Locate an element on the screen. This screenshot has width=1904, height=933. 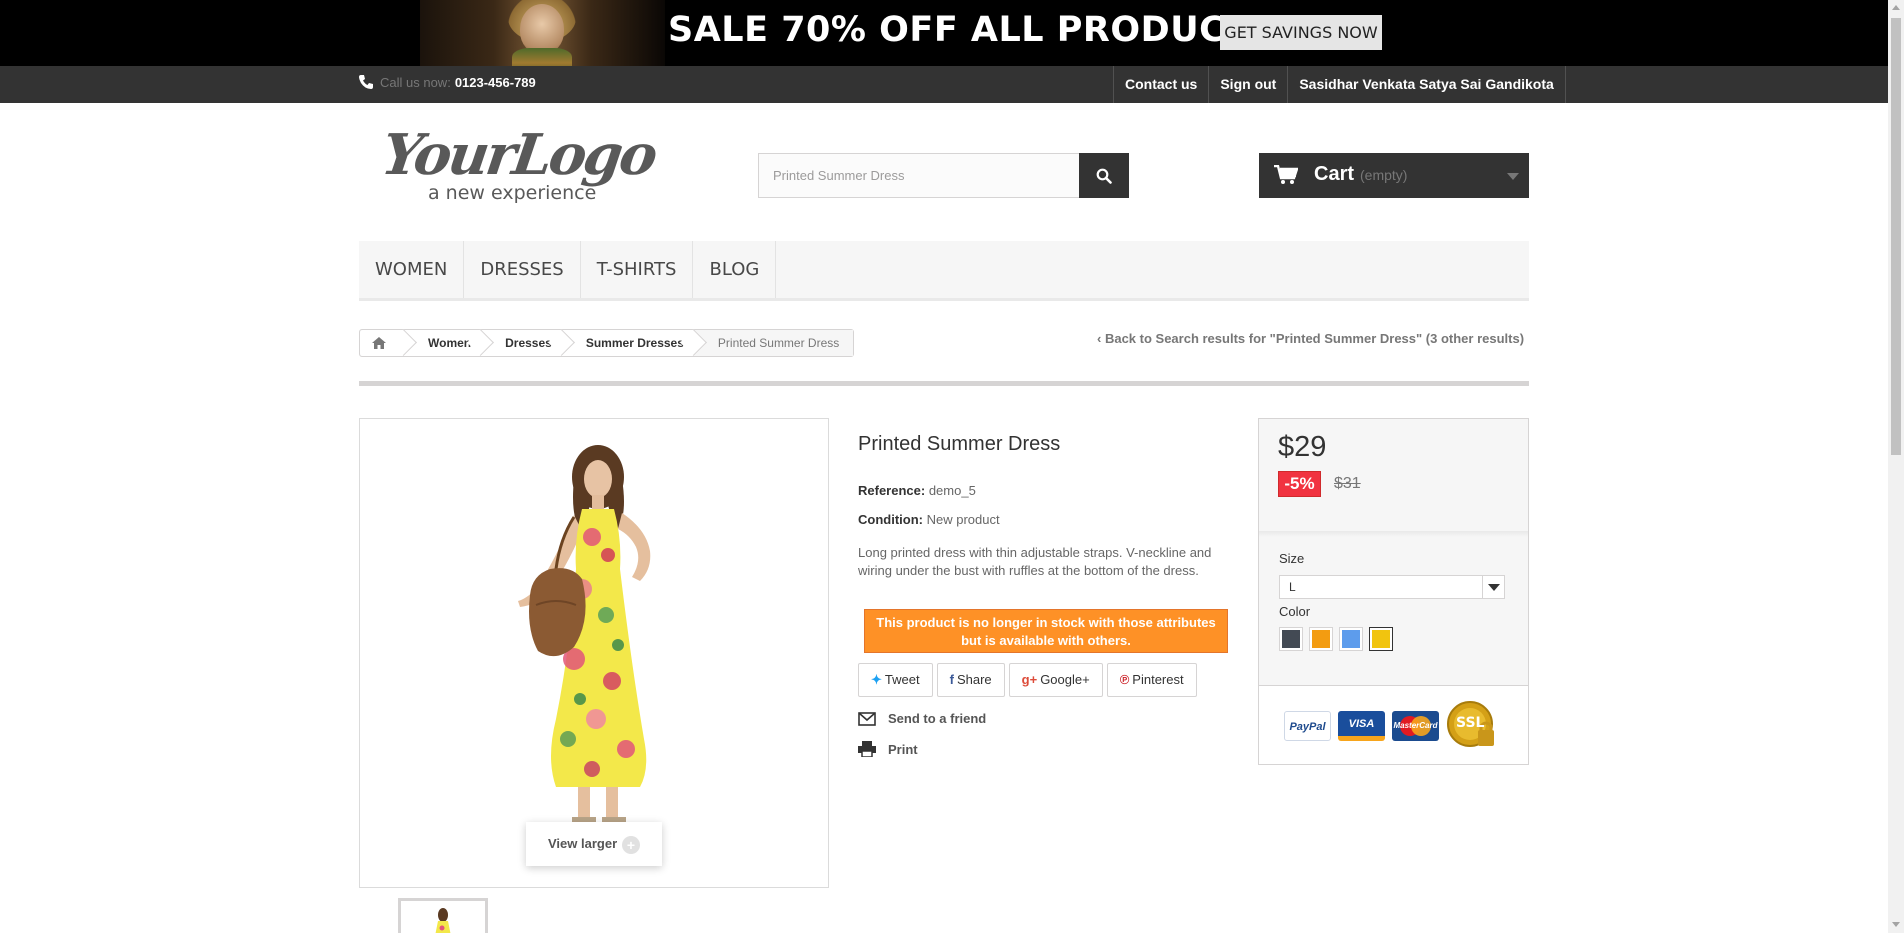
breadcrumb-label: Printed Summer Dress is located at coordinates (778, 343).